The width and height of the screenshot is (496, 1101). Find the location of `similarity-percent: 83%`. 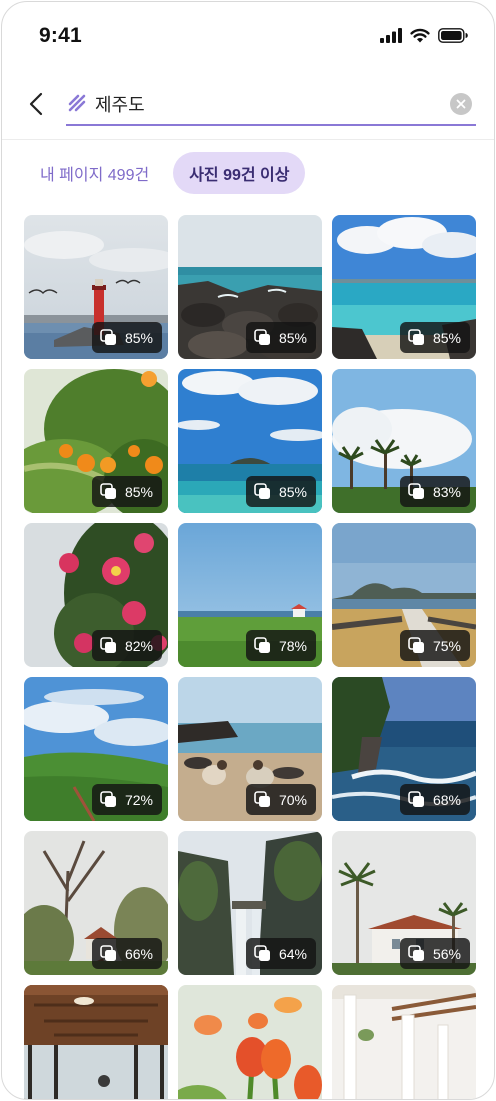

similarity-percent: 83% is located at coordinates (446, 491).